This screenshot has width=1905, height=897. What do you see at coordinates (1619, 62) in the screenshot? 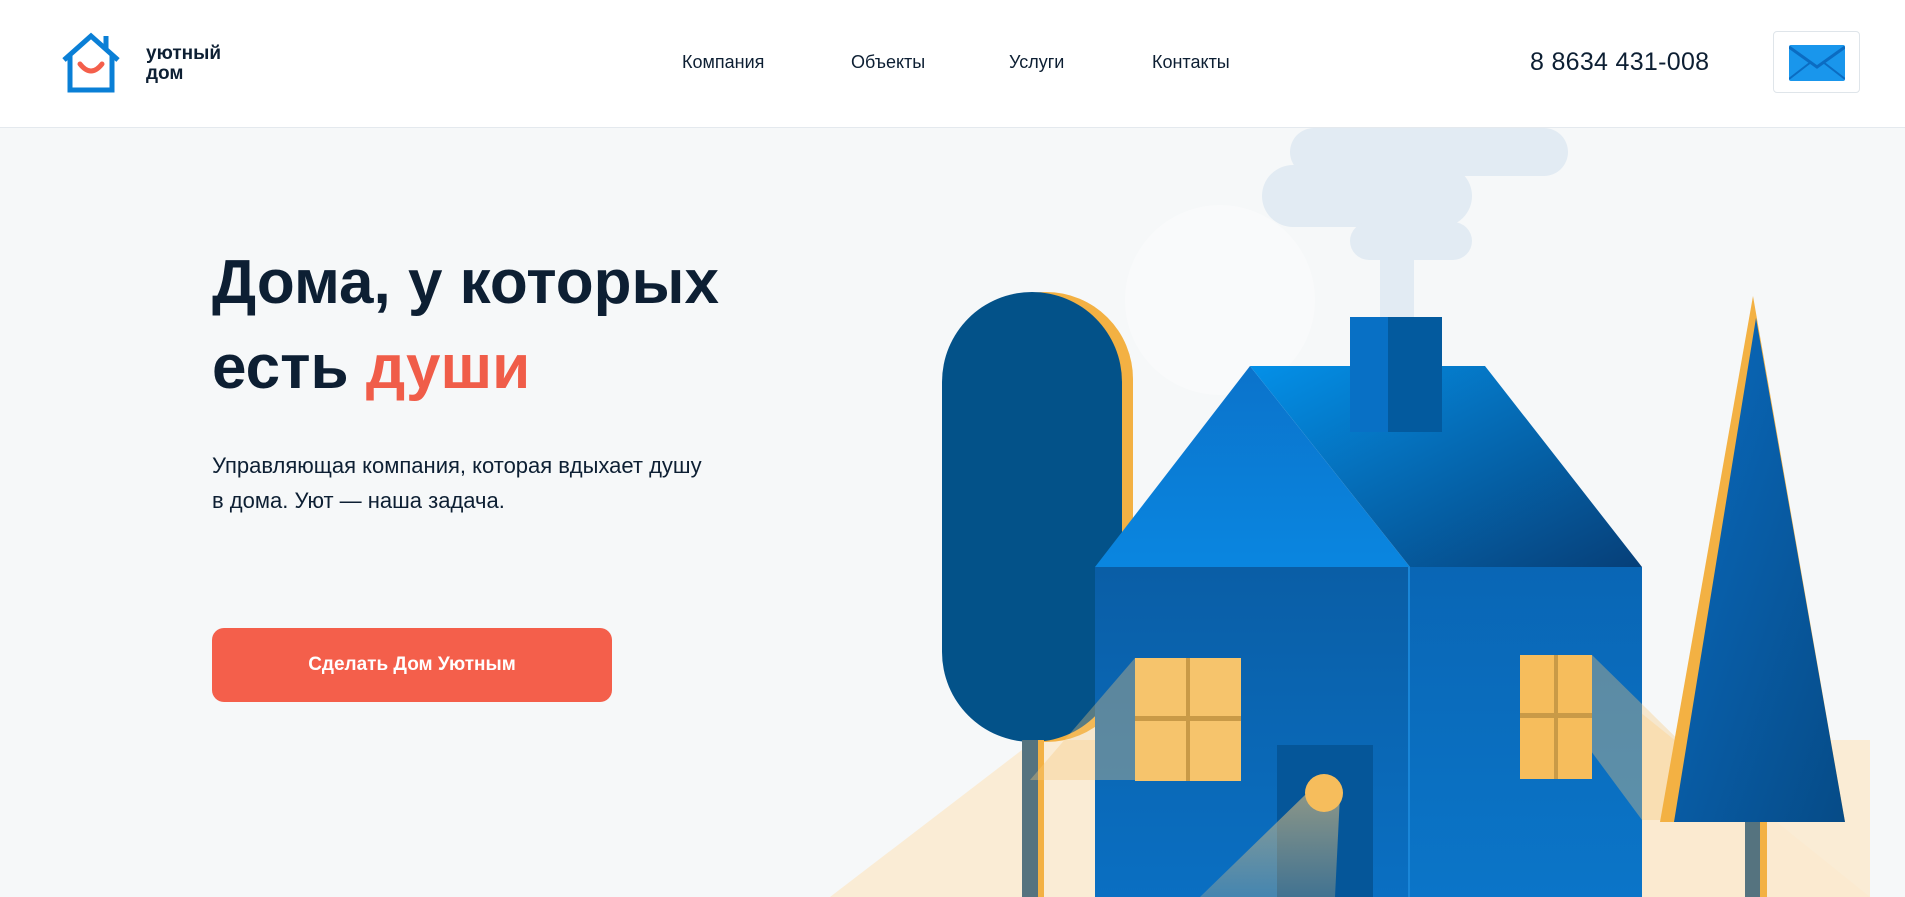
I see `phone-number: 8 8634 431-008` at bounding box center [1619, 62].